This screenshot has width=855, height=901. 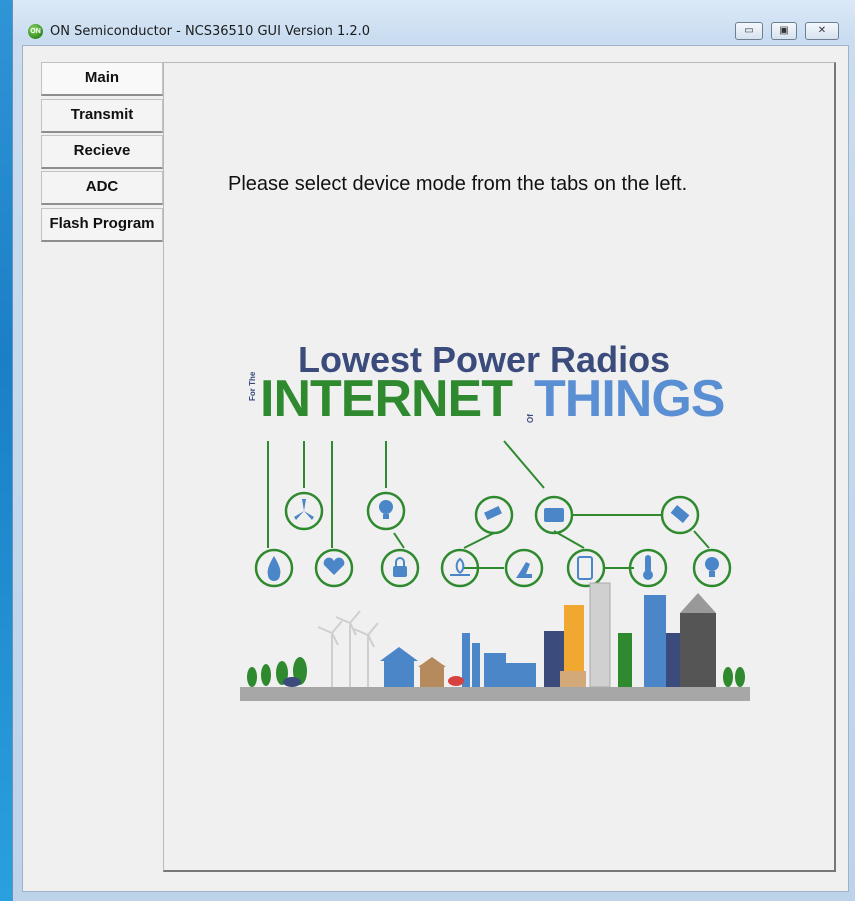 I want to click on banner-things: THINGS, so click(x=629, y=399).